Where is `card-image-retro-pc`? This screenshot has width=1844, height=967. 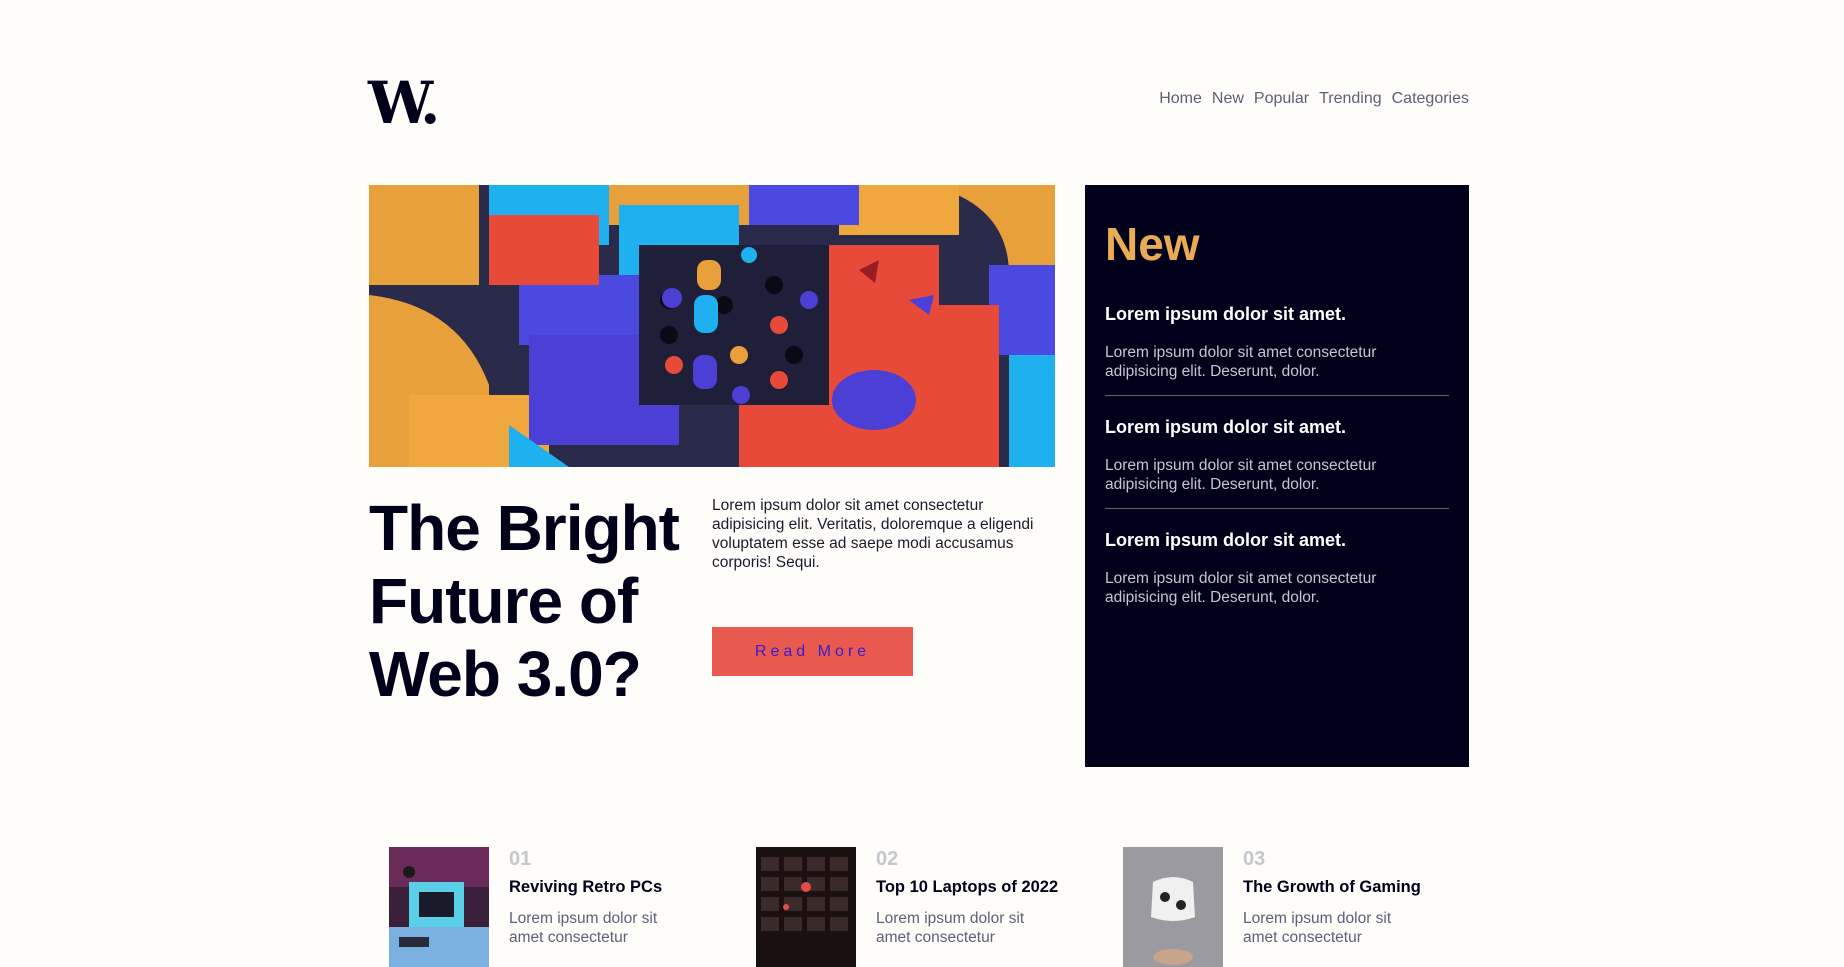
card-image-retro-pc is located at coordinates (439, 907).